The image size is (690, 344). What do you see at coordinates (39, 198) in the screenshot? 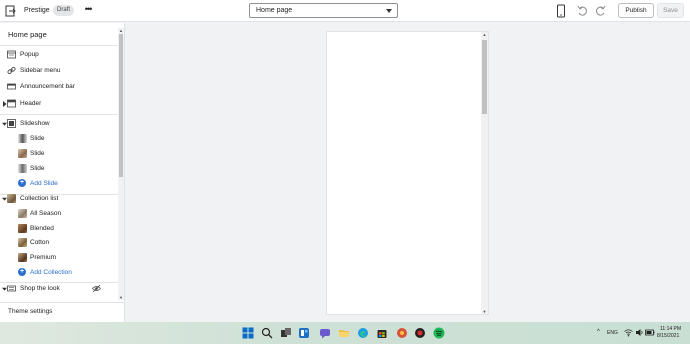
I see `section-label: Collection list` at bounding box center [39, 198].